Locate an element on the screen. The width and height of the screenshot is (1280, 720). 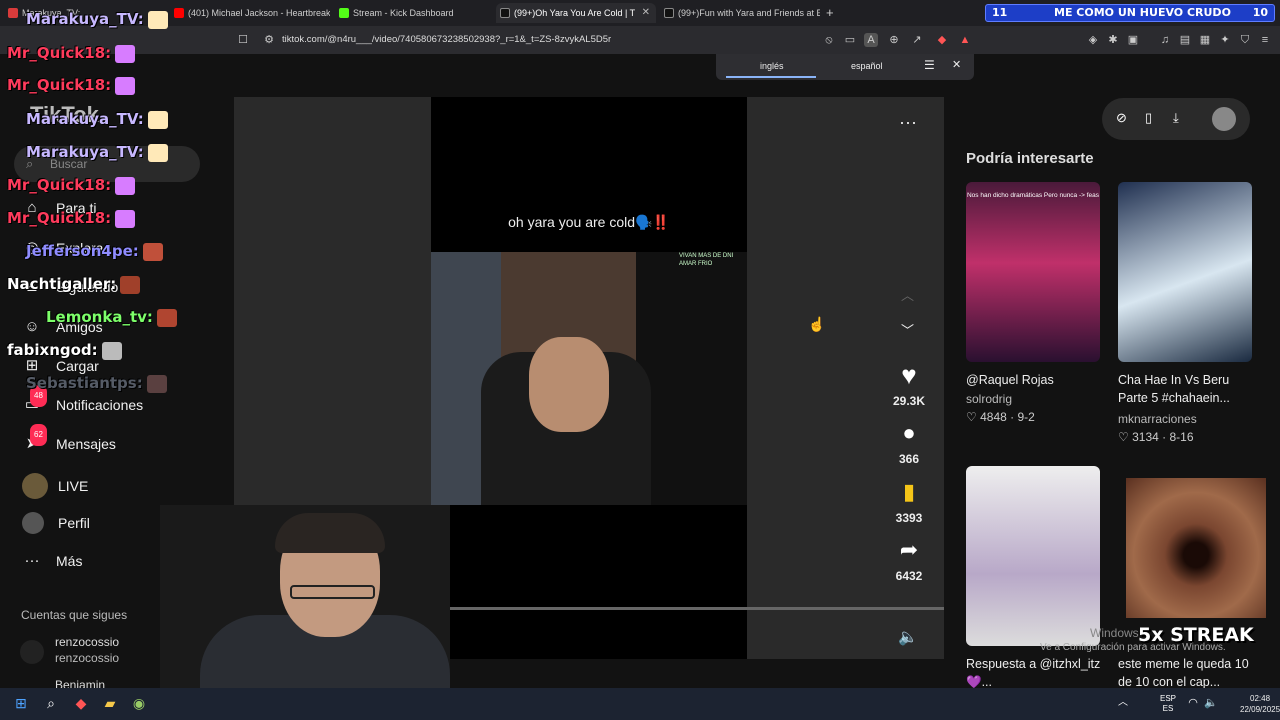
comment-count: 366 is located at coordinates (909, 459).